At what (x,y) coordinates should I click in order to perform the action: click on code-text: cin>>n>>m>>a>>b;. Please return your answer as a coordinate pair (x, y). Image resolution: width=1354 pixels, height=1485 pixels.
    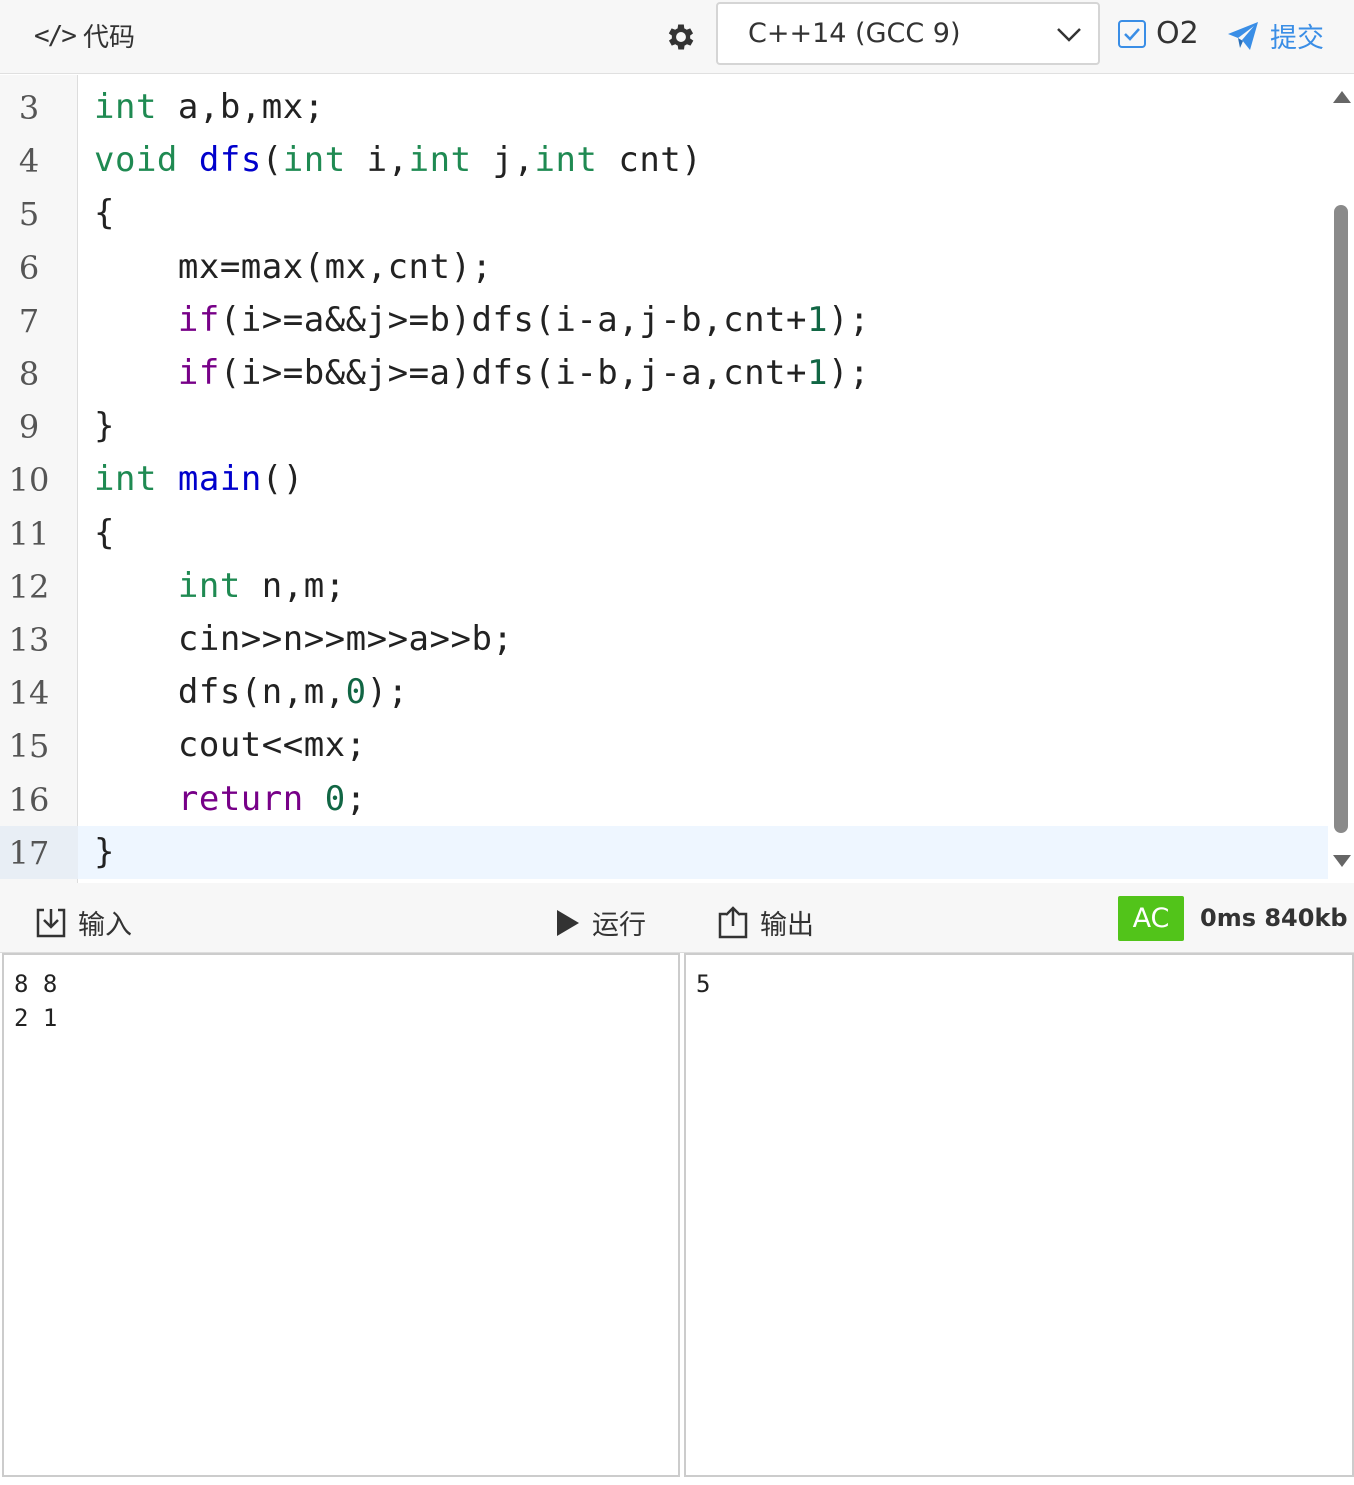
    Looking at the image, I should click on (303, 639).